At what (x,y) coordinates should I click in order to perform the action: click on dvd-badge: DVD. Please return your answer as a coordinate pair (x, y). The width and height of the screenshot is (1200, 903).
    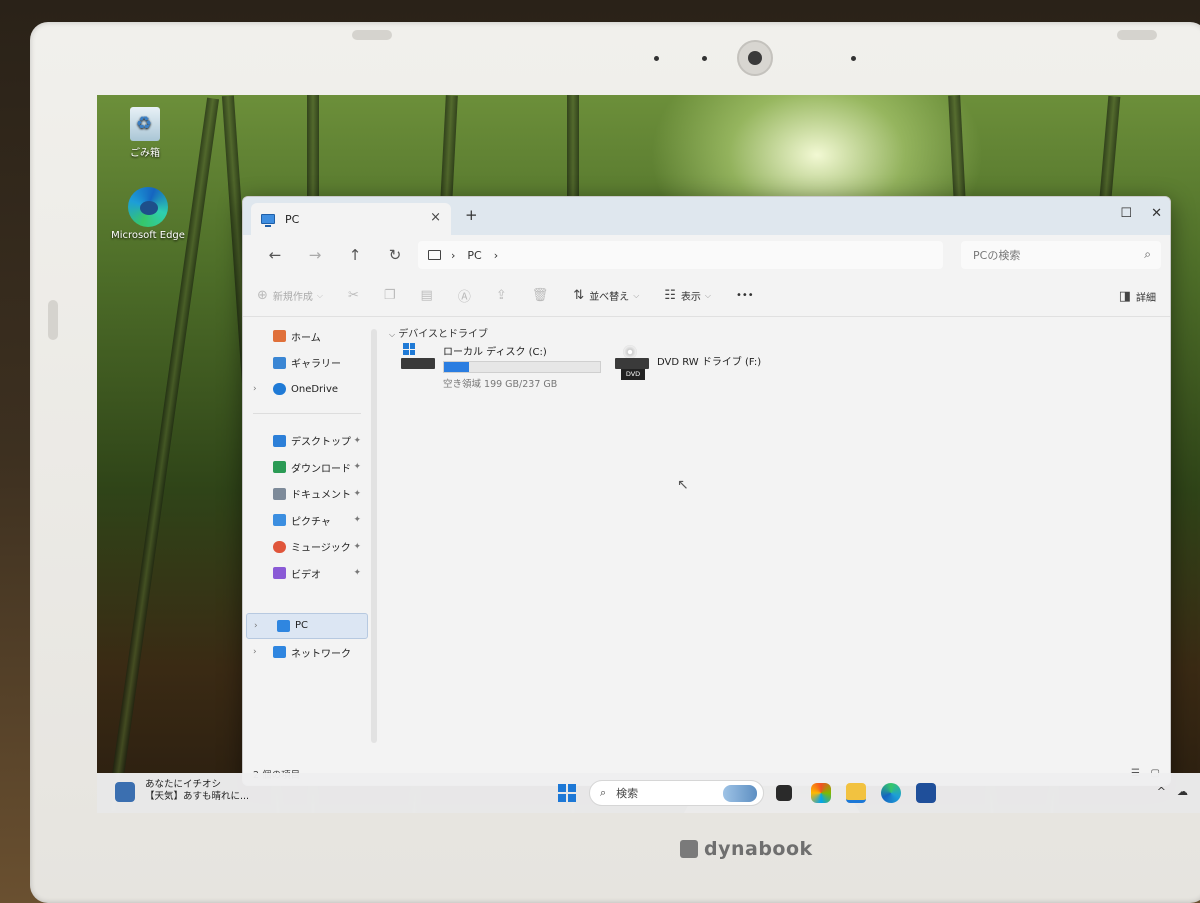
    Looking at the image, I should click on (633, 374).